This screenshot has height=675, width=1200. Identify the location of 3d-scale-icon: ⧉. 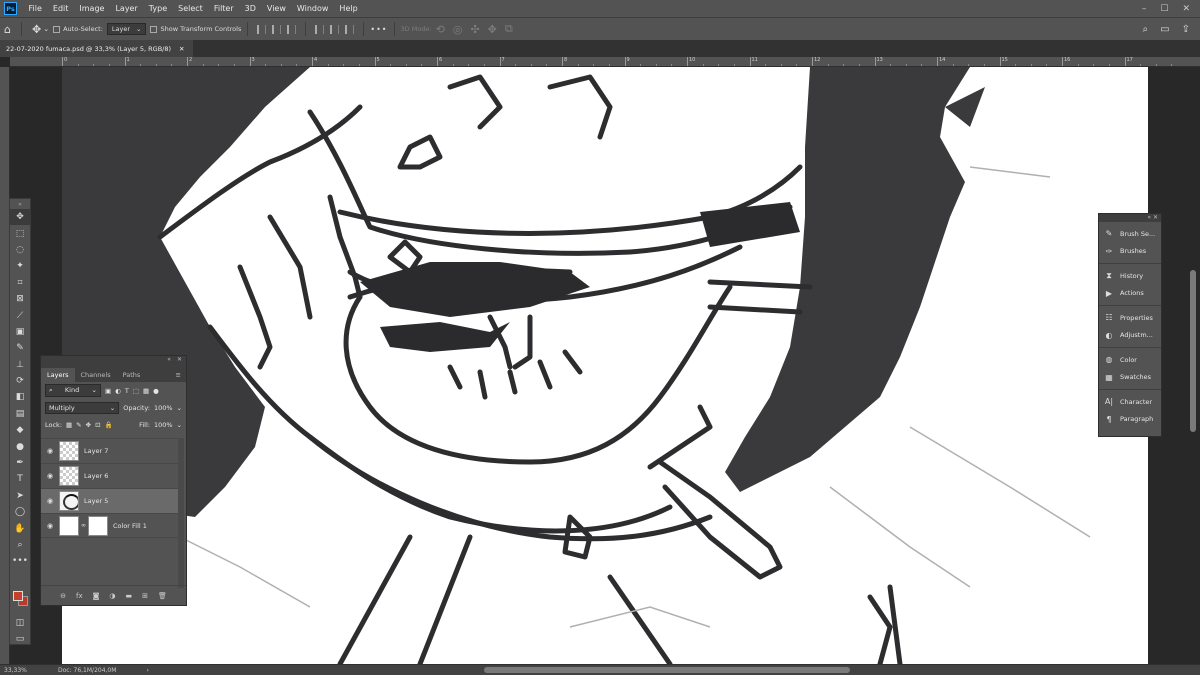
(509, 29).